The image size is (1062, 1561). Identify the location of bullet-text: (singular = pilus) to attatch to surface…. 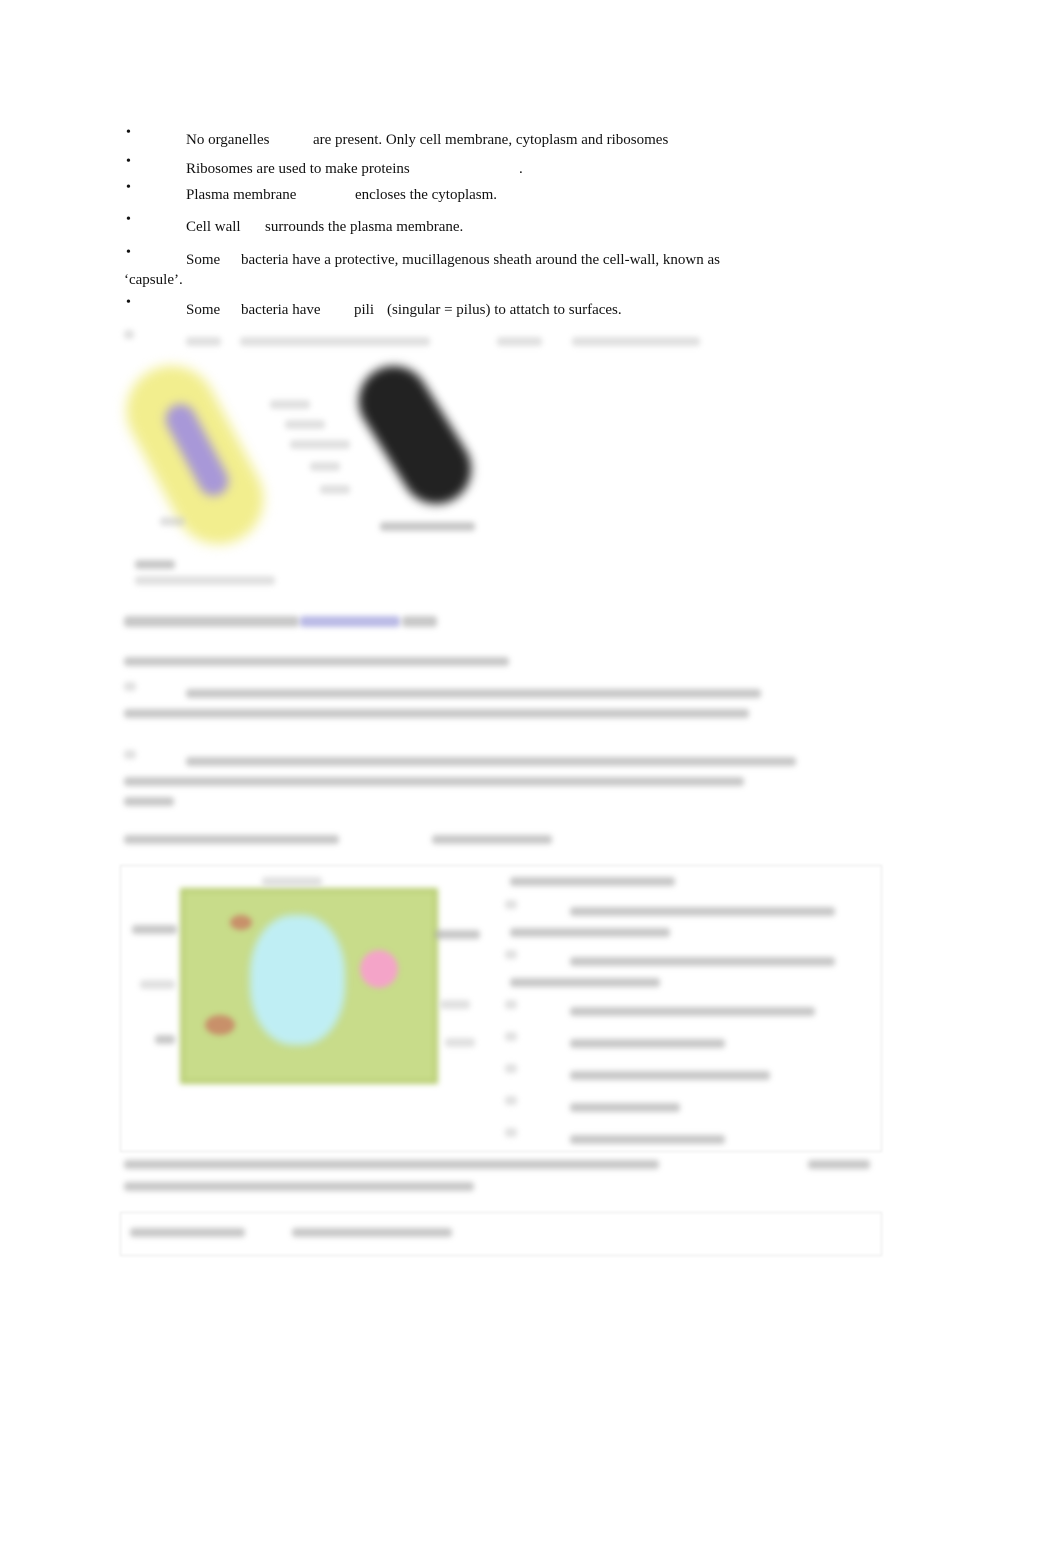
(504, 310).